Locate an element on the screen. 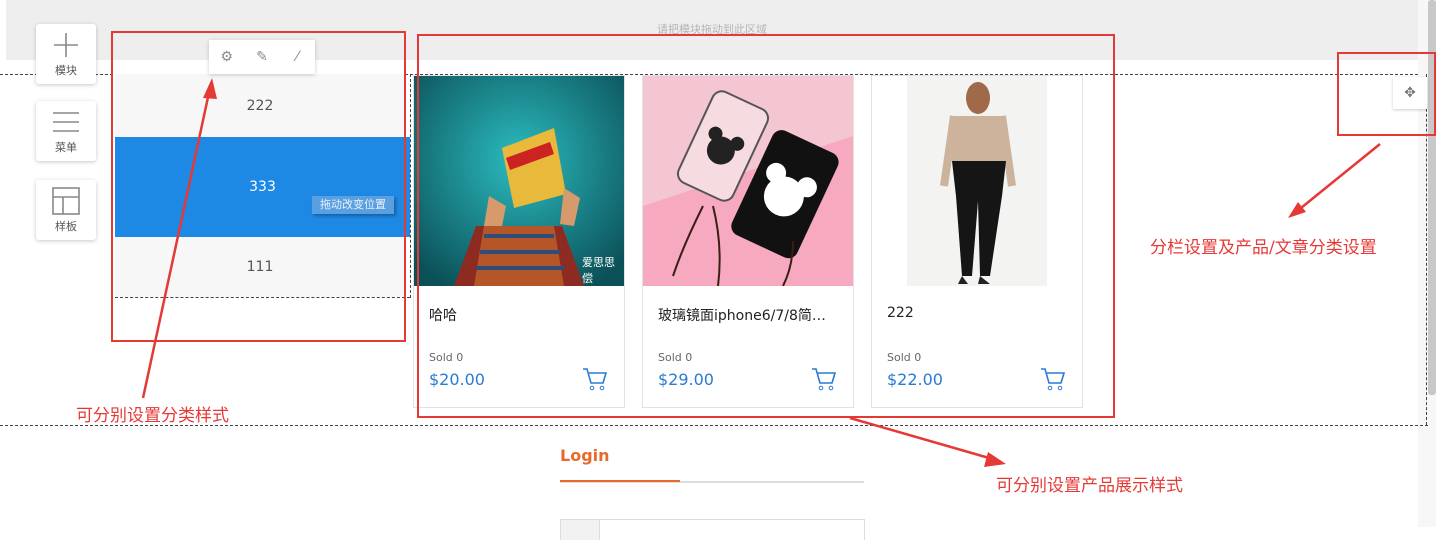 This screenshot has width=1436, height=540. login-field-addon is located at coordinates (580, 530).